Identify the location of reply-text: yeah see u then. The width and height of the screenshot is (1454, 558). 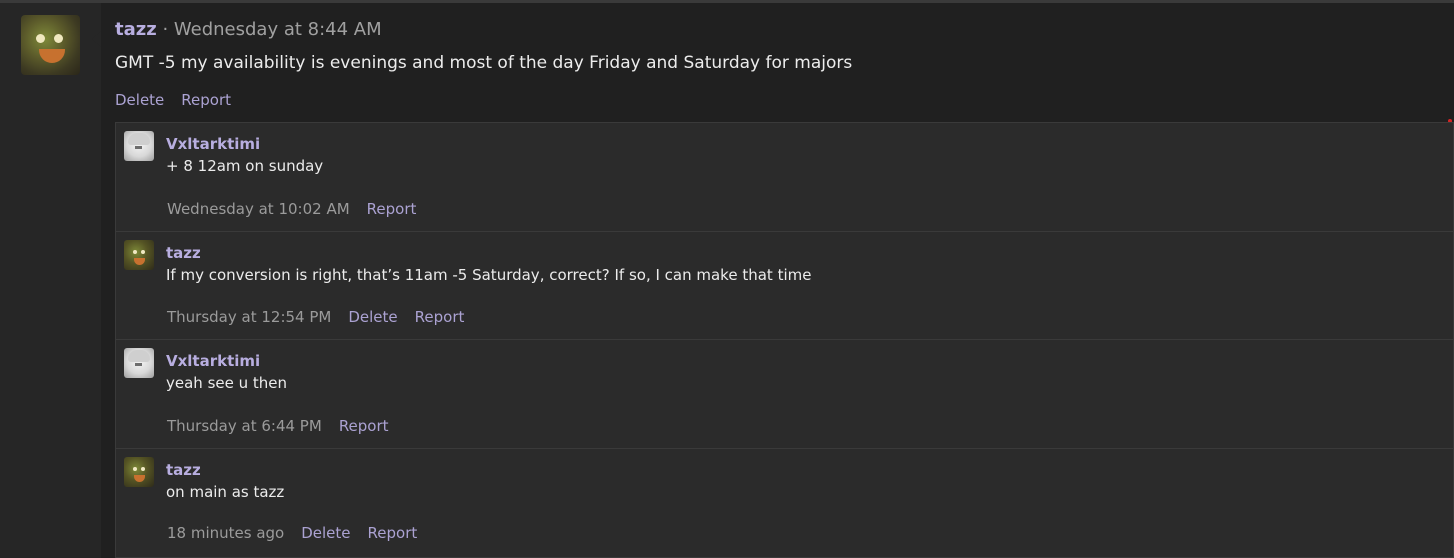
(227, 383).